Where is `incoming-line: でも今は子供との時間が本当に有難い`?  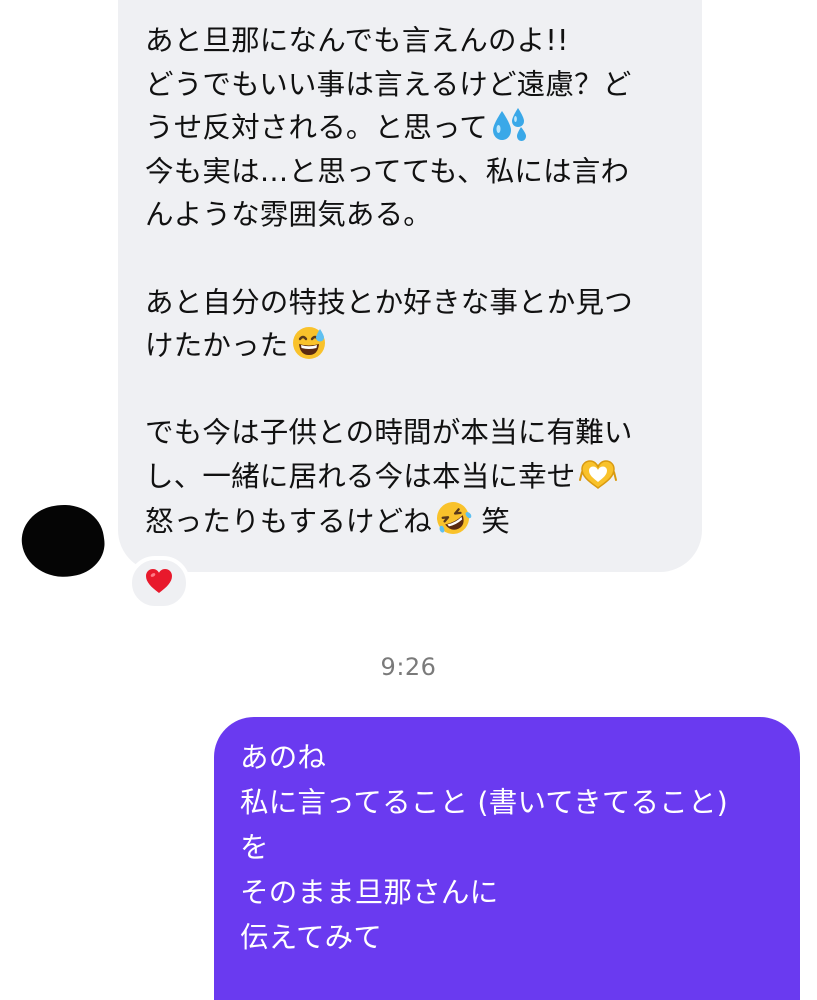 incoming-line: でも今は子供との時間が本当に有難い is located at coordinates (389, 433).